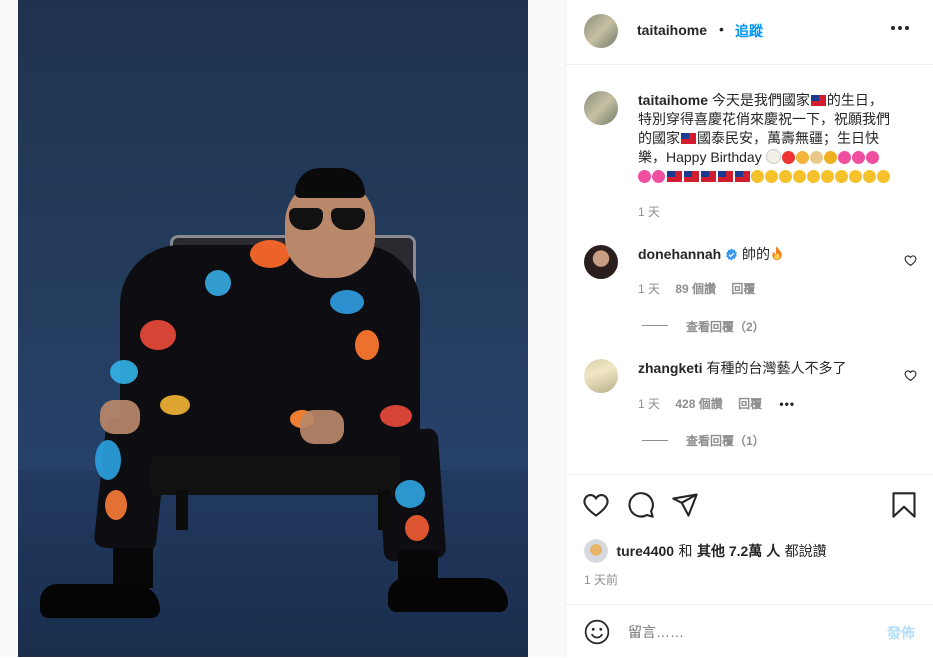 The image size is (933, 658). Describe the element at coordinates (596, 505) in the screenshot. I see `heart-icon` at that location.